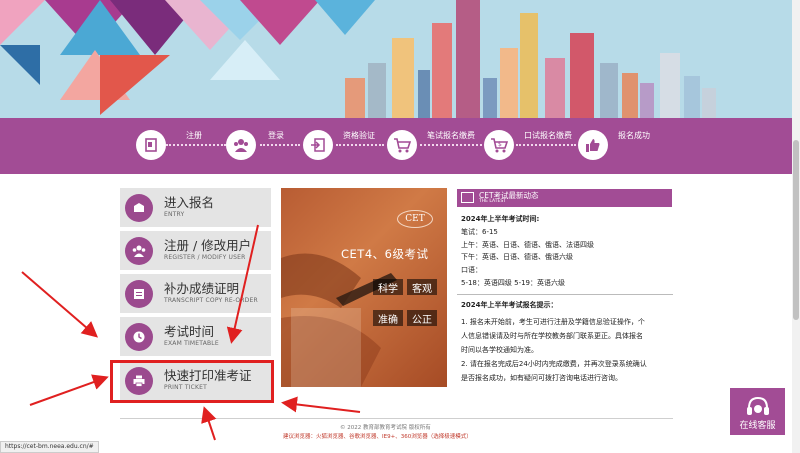 The image size is (800, 453). What do you see at coordinates (139, 293) in the screenshot?
I see `certificate-icon` at bounding box center [139, 293].